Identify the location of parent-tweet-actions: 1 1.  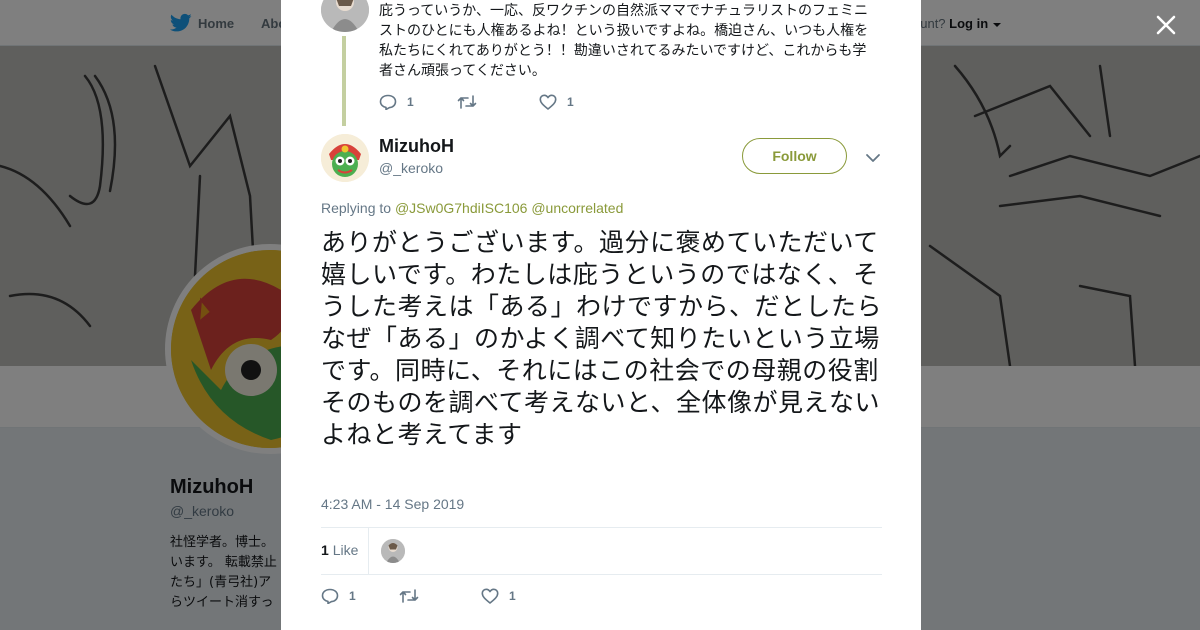
(476, 102).